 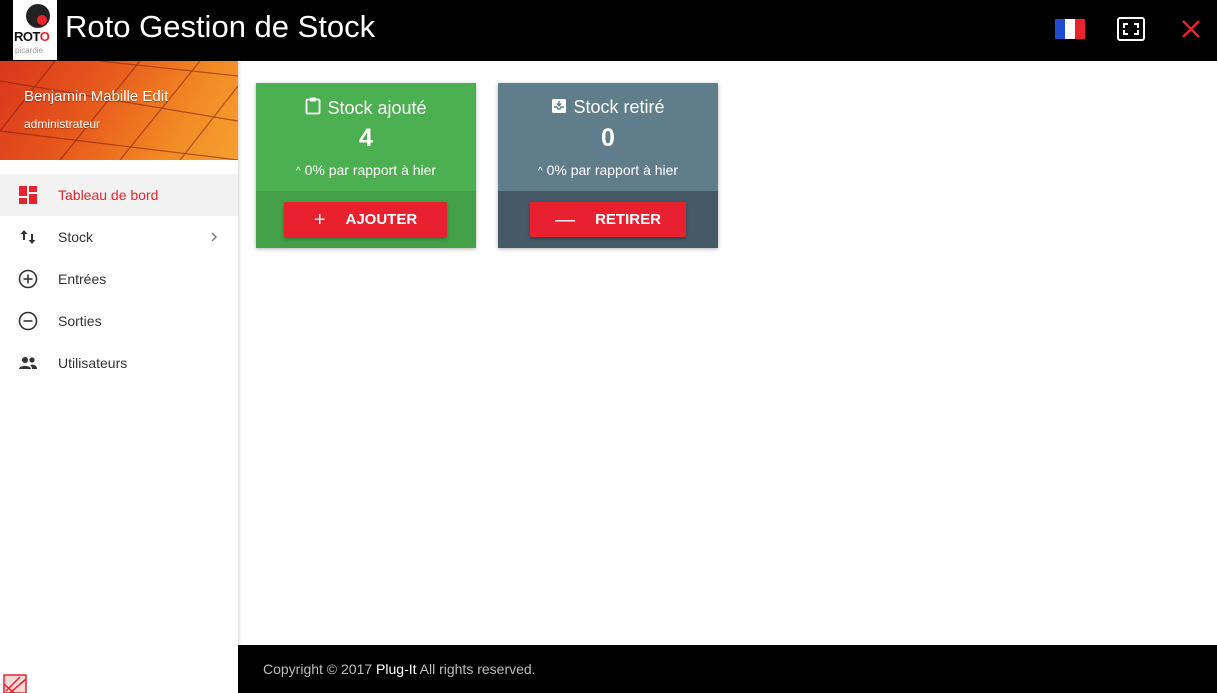 What do you see at coordinates (15, 679) in the screenshot?
I see `app-corner-logo-icon` at bounding box center [15, 679].